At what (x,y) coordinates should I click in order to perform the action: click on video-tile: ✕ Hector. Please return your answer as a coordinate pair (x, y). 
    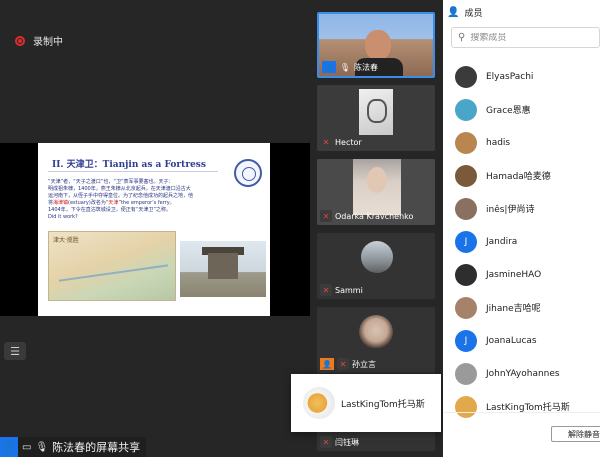
    Looking at the image, I should click on (376, 118).